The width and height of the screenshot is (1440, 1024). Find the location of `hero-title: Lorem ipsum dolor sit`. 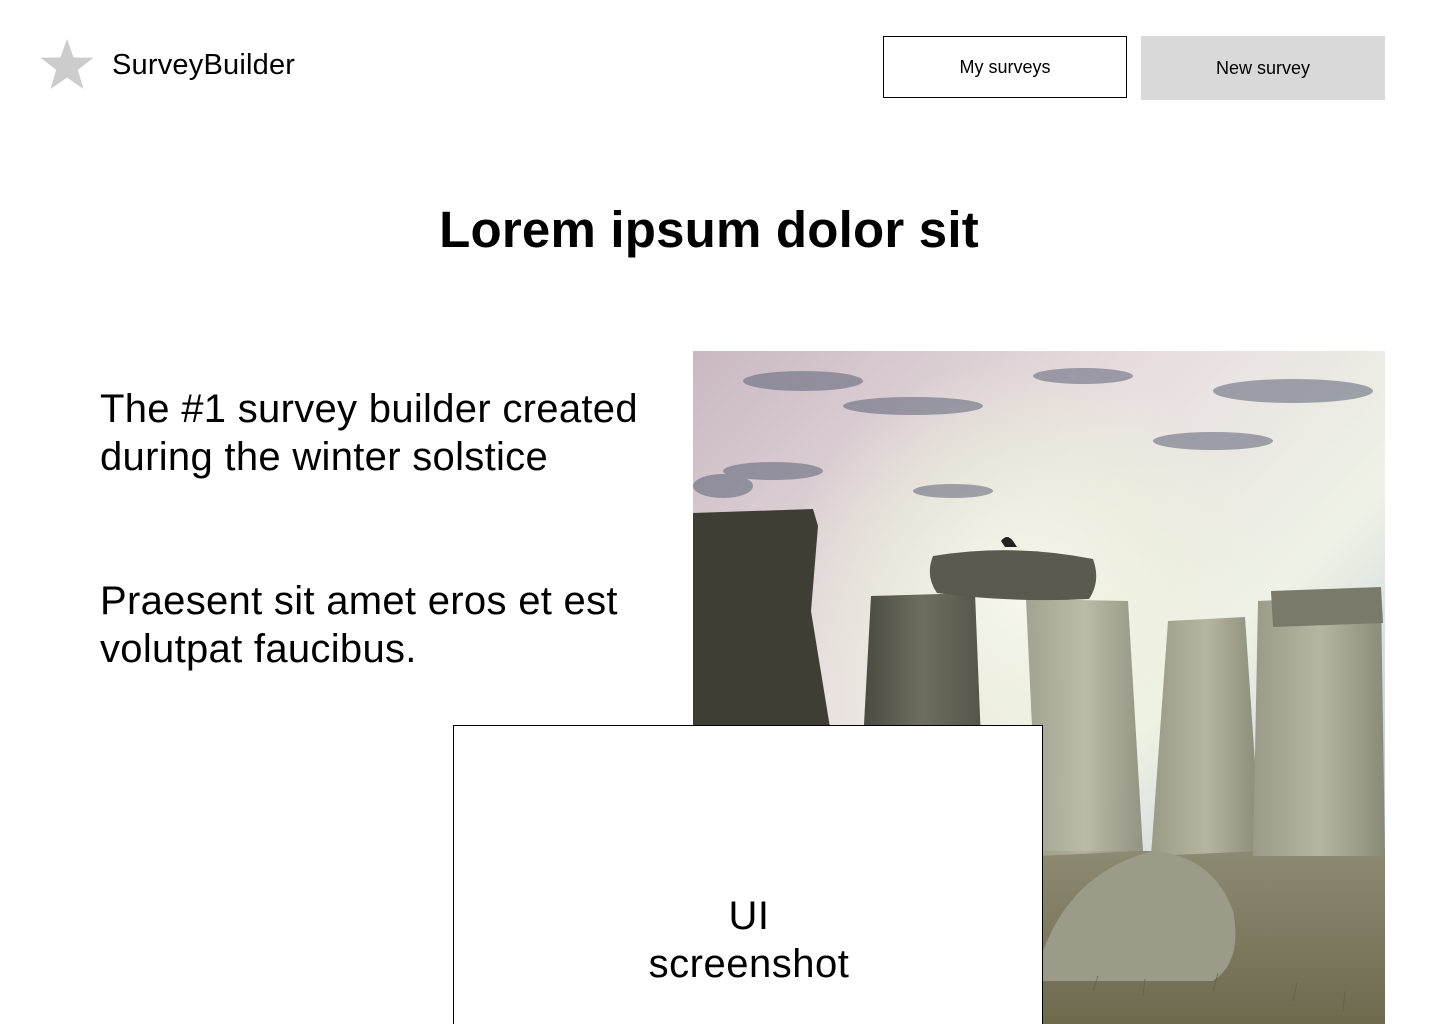

hero-title: Lorem ipsum dolor sit is located at coordinates (709, 229).